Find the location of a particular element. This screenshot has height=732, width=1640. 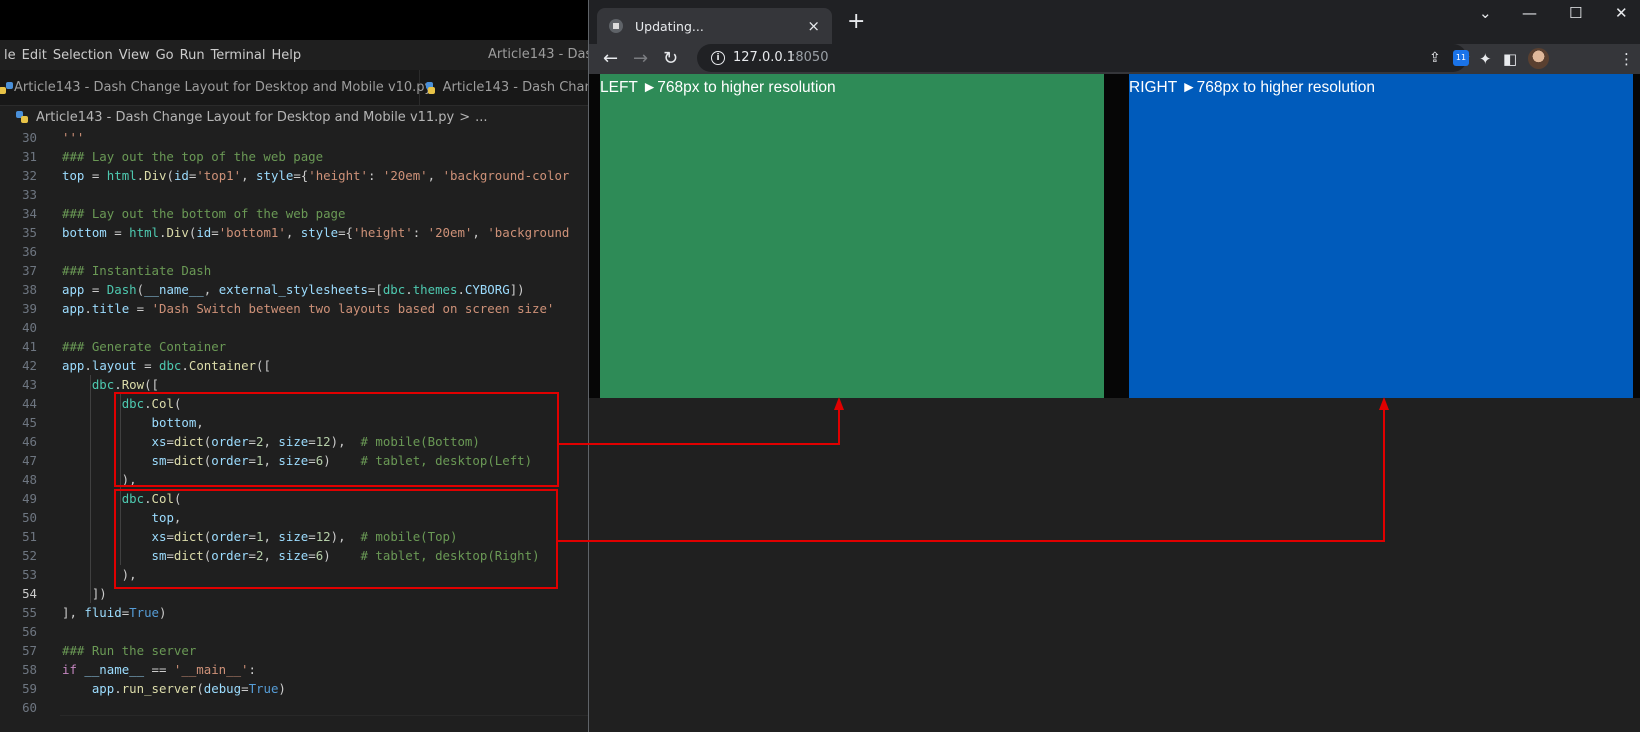

site-info-icon: i is located at coordinates (718, 58).